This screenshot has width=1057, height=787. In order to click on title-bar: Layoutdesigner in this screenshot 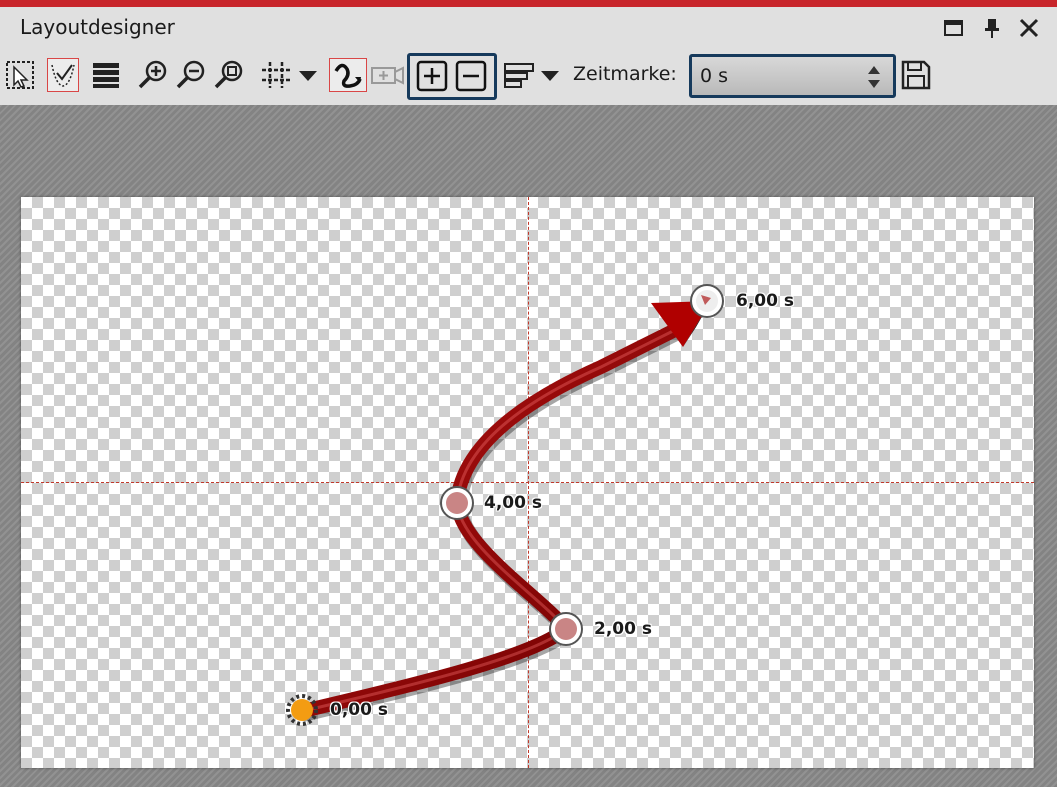, I will do `click(528, 27)`.